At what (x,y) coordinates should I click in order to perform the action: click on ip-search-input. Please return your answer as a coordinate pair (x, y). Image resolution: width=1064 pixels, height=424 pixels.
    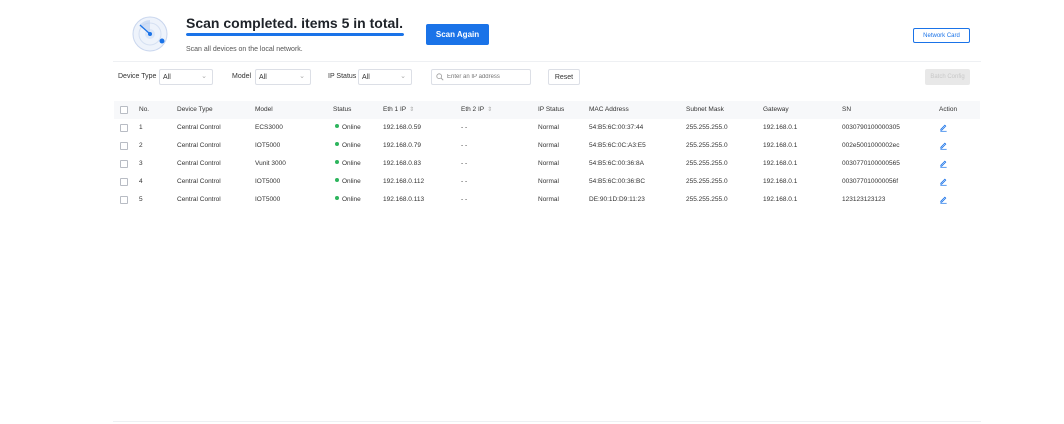
    Looking at the image, I should click on (487, 77).